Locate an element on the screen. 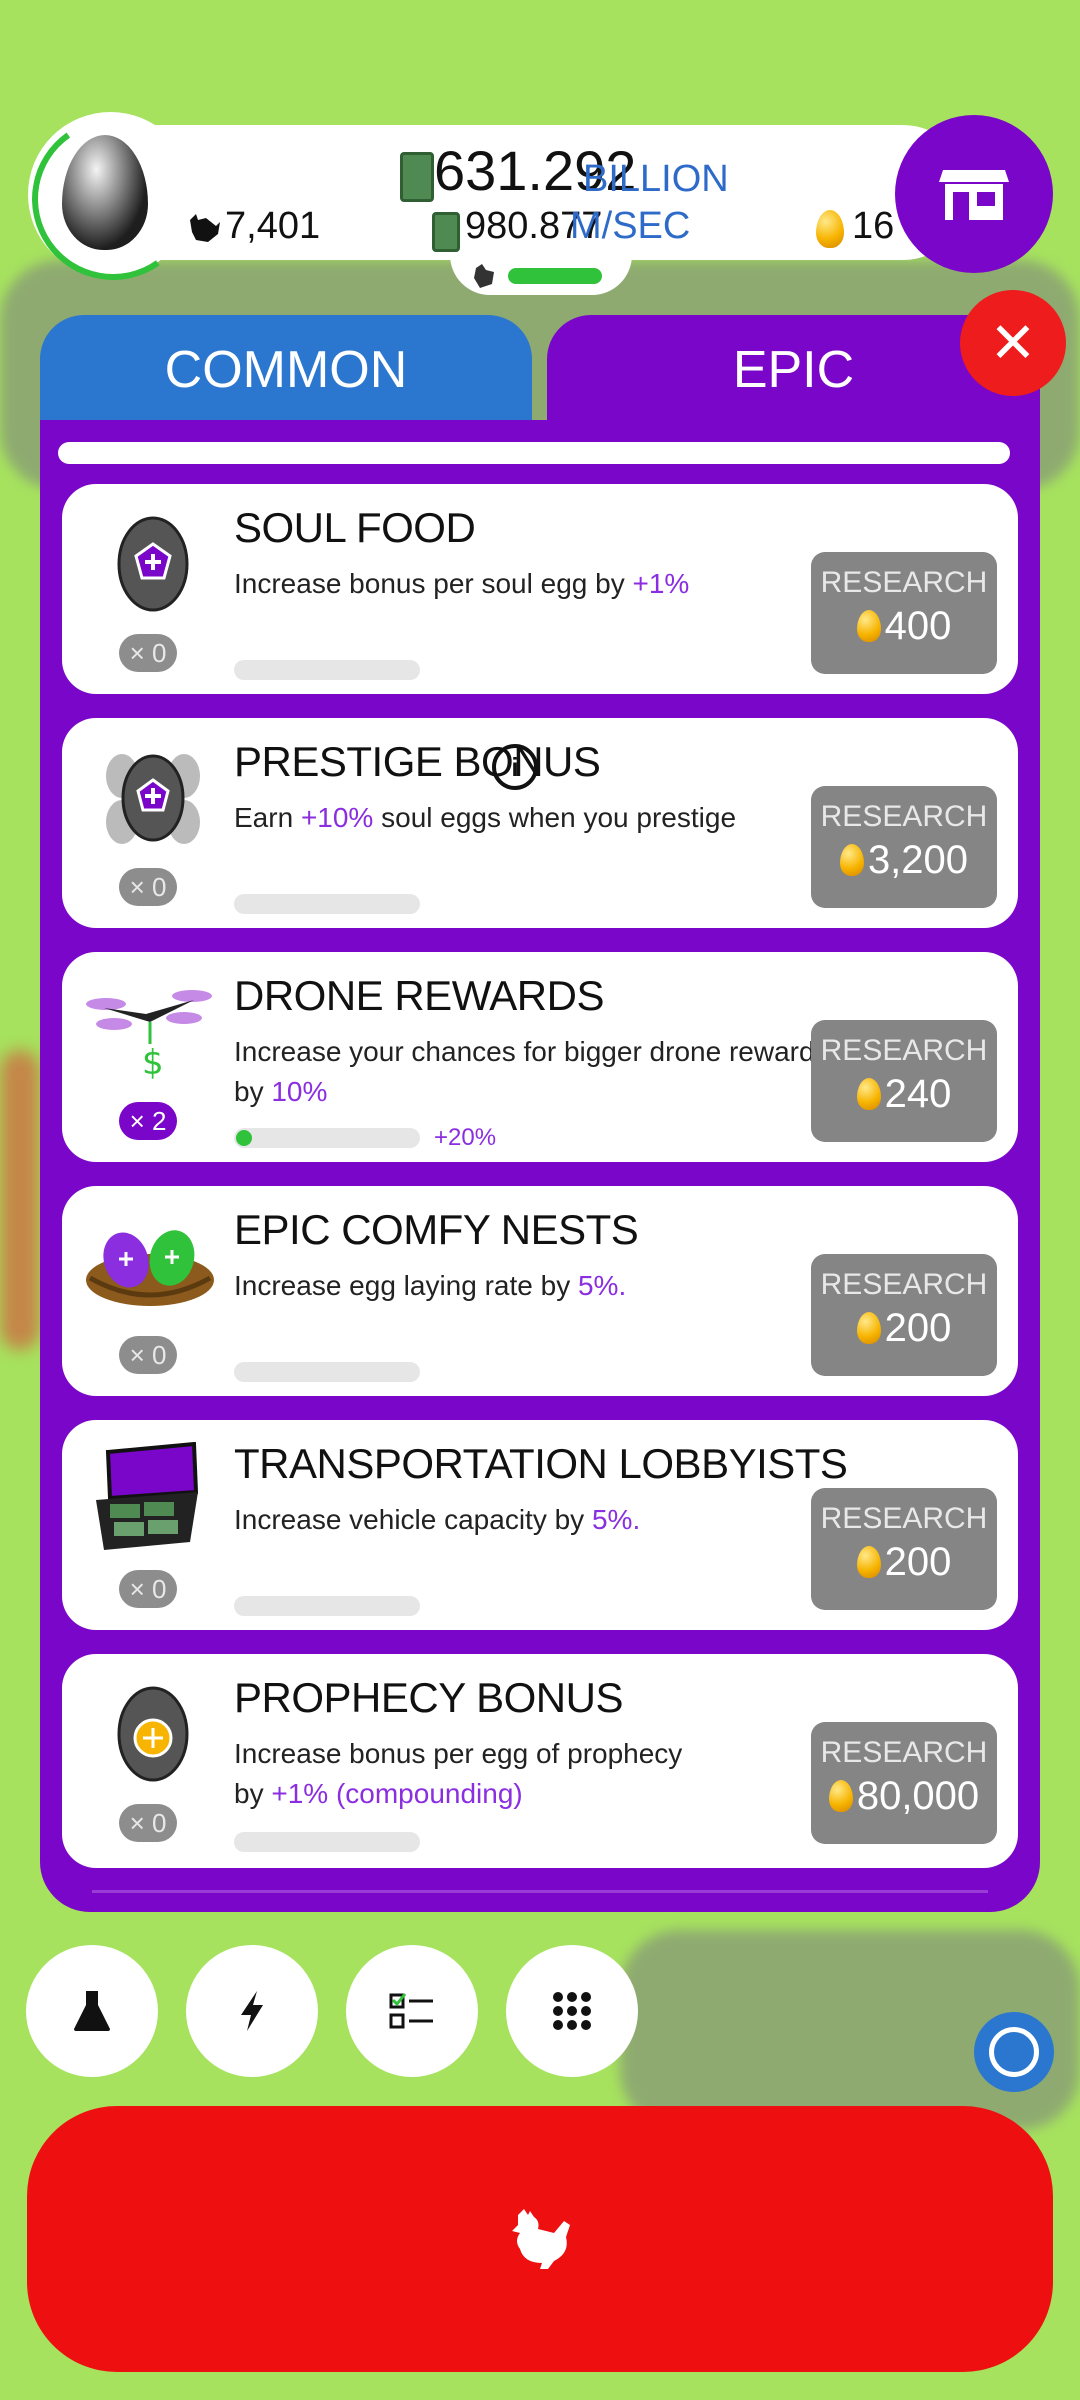  prestige-eggs-icon is located at coordinates (153, 799).